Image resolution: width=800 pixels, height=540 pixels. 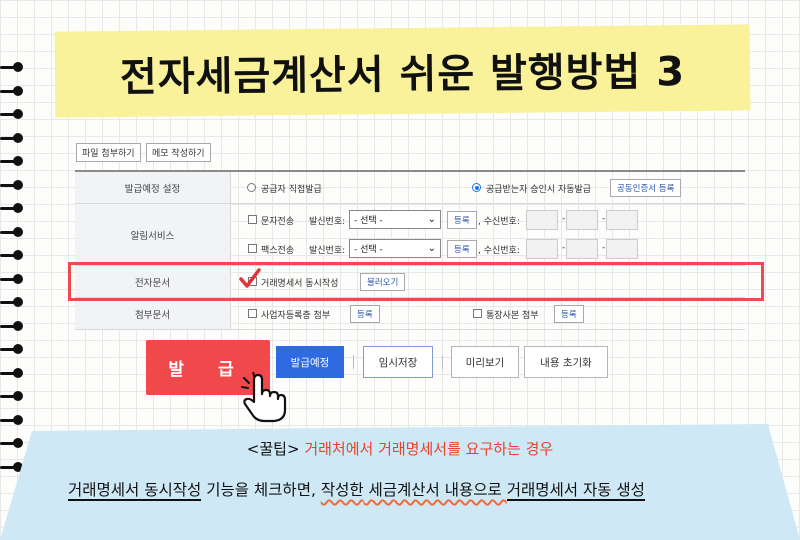 What do you see at coordinates (398, 362) in the screenshot?
I see `temp-save-button: 임시저장` at bounding box center [398, 362].